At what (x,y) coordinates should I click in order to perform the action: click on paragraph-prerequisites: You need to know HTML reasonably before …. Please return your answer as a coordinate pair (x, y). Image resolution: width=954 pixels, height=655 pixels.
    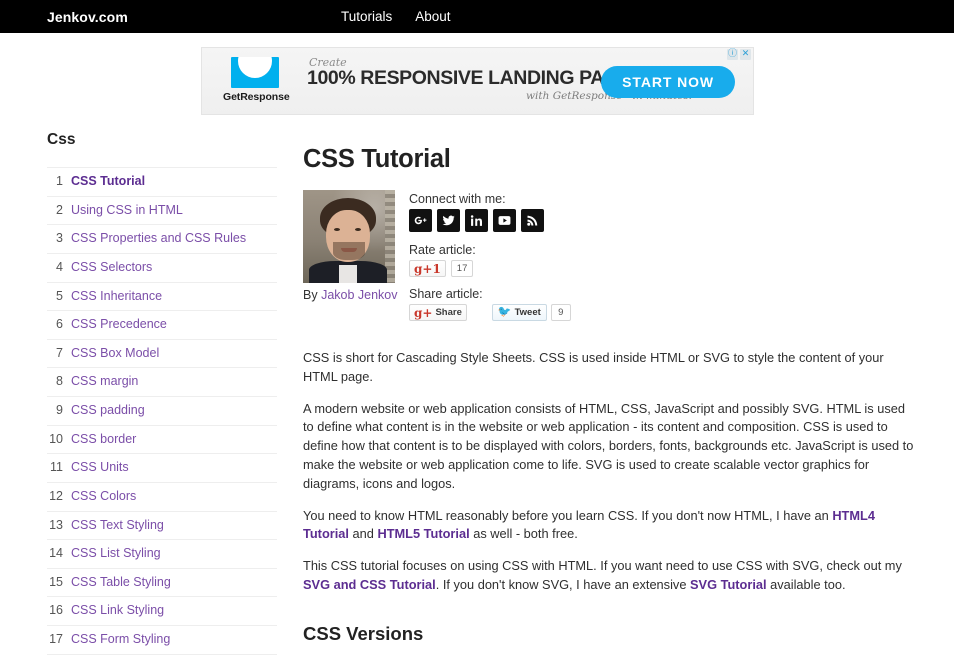
    Looking at the image, I should click on (610, 526).